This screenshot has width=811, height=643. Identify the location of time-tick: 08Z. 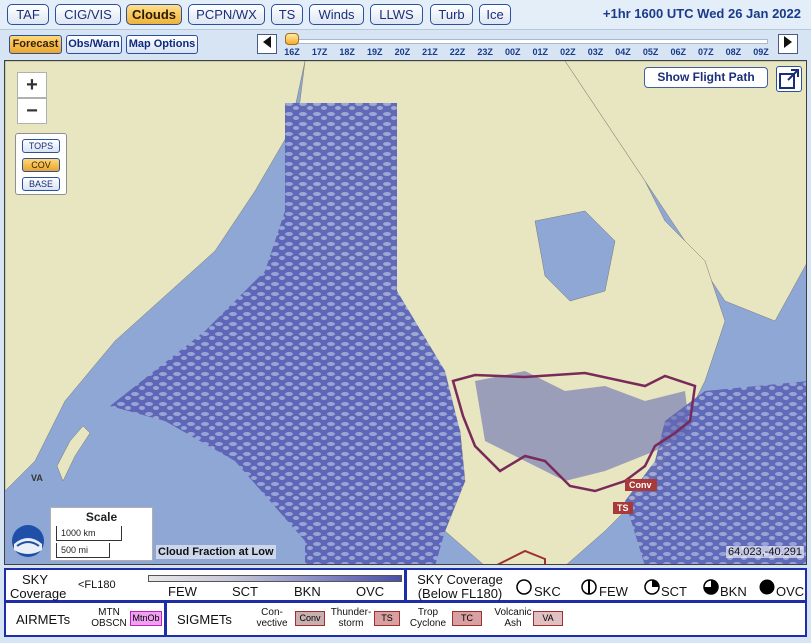
(734, 52).